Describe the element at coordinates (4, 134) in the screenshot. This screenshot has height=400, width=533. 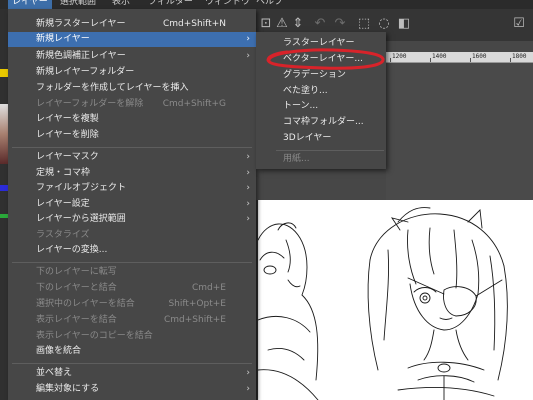
I see `color-swatch-gradient` at that location.